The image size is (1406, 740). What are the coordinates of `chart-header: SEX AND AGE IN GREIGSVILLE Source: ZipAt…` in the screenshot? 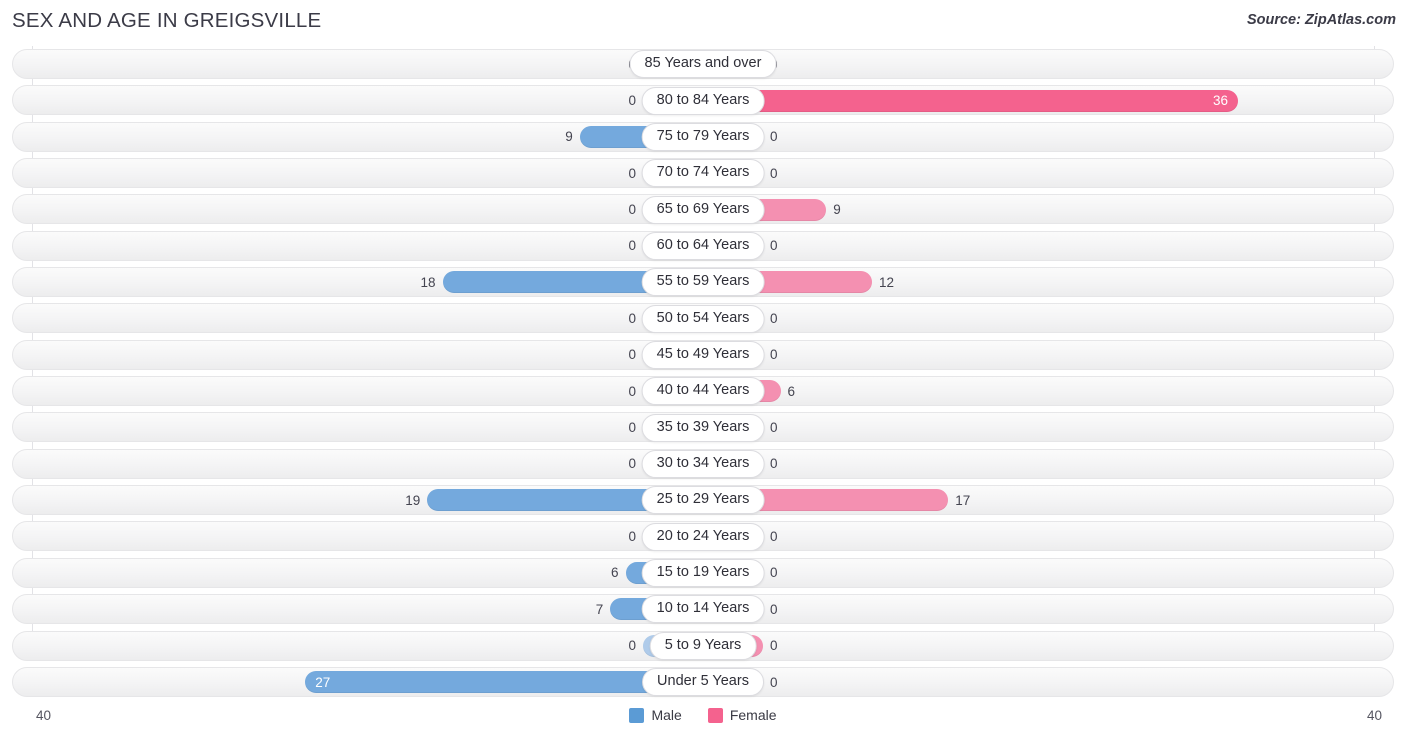 It's located at (703, 22).